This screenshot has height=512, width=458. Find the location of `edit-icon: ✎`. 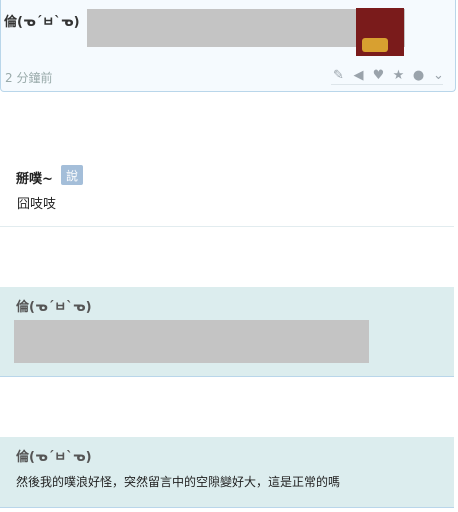

edit-icon: ✎ is located at coordinates (338, 75).